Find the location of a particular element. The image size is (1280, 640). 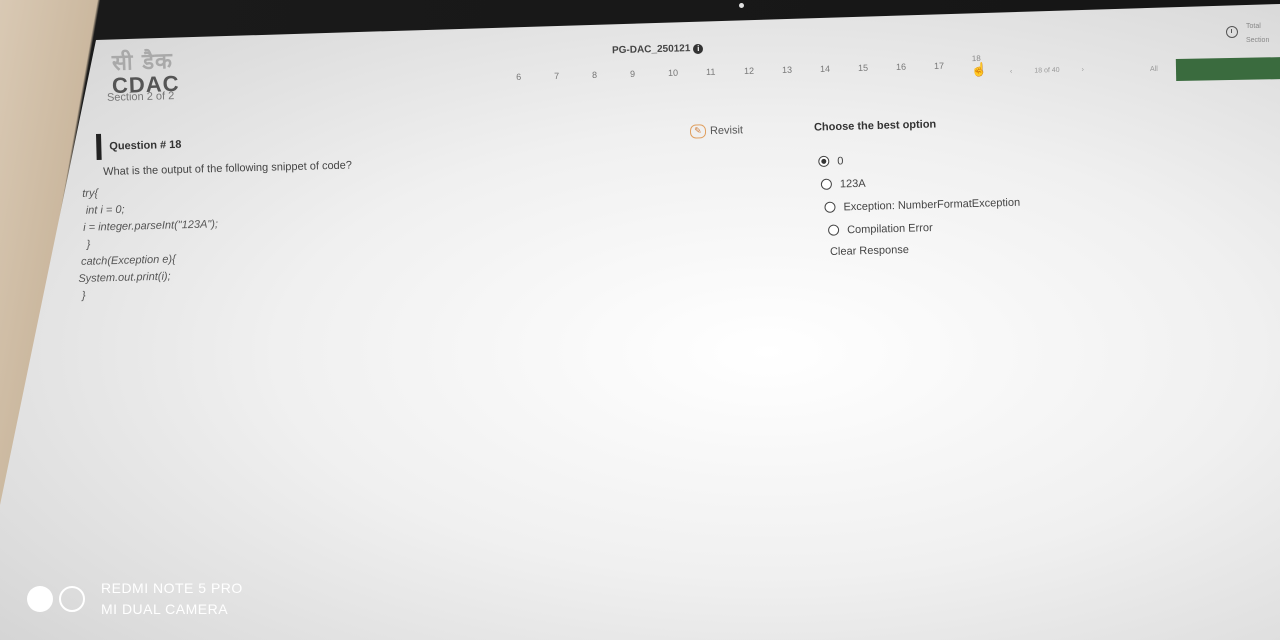

code-line: } is located at coordinates (82, 295).